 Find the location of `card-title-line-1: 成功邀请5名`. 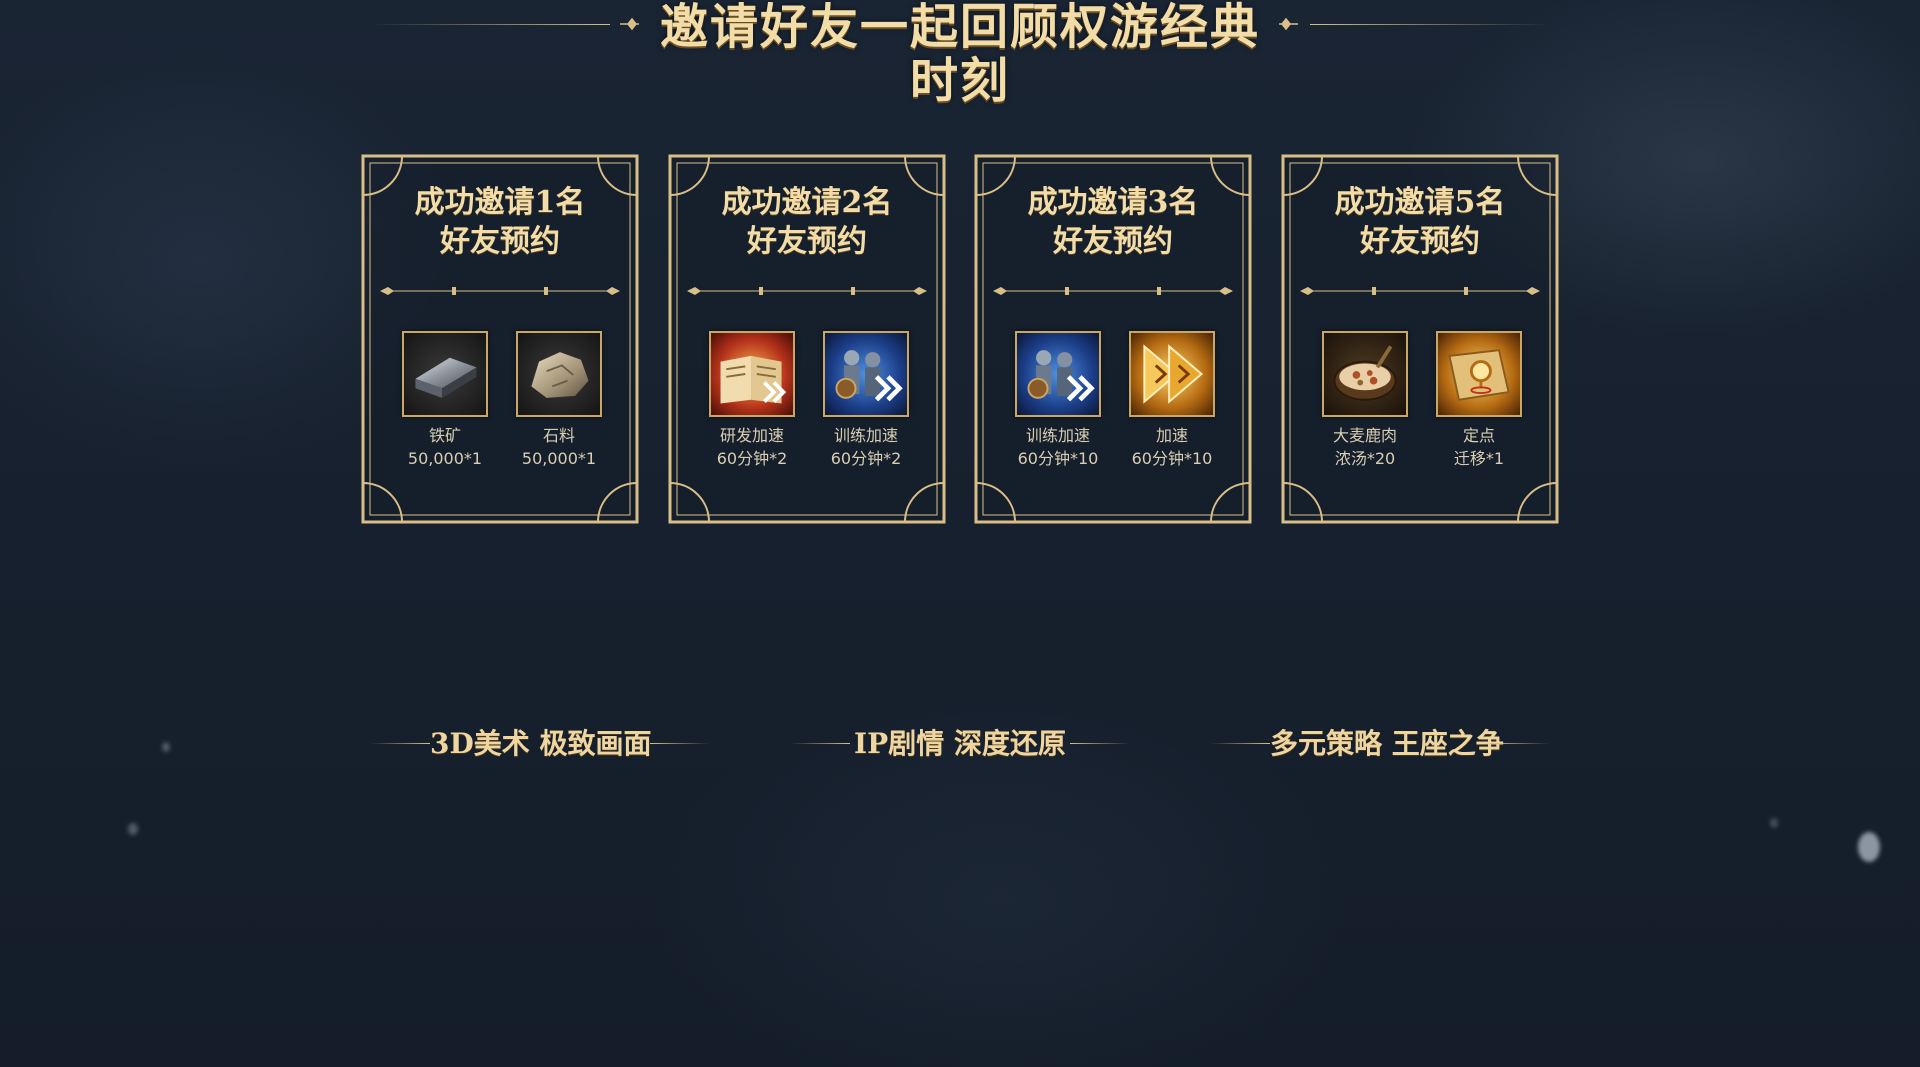

card-title-line-1: 成功邀请5名 is located at coordinates (1420, 202).